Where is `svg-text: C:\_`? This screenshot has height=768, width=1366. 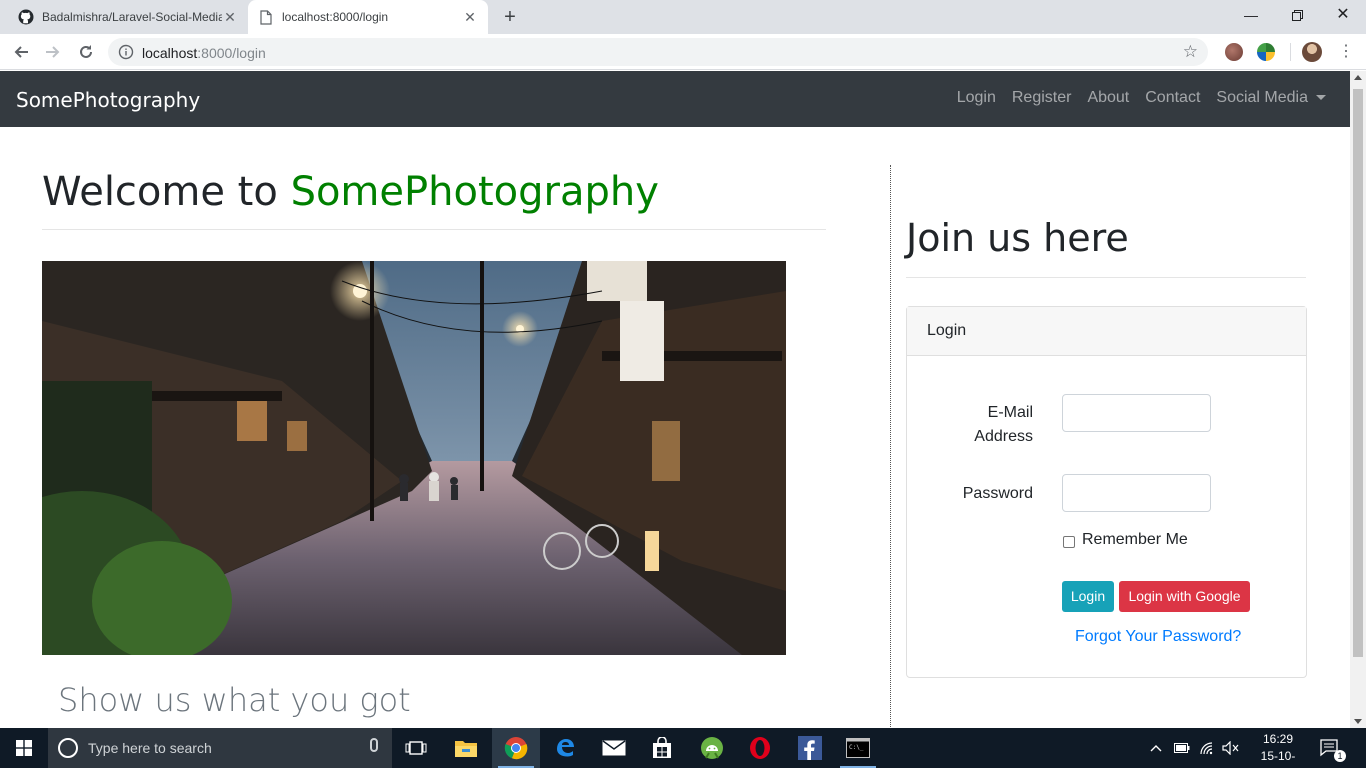 svg-text: C:\_ is located at coordinates (856, 747).